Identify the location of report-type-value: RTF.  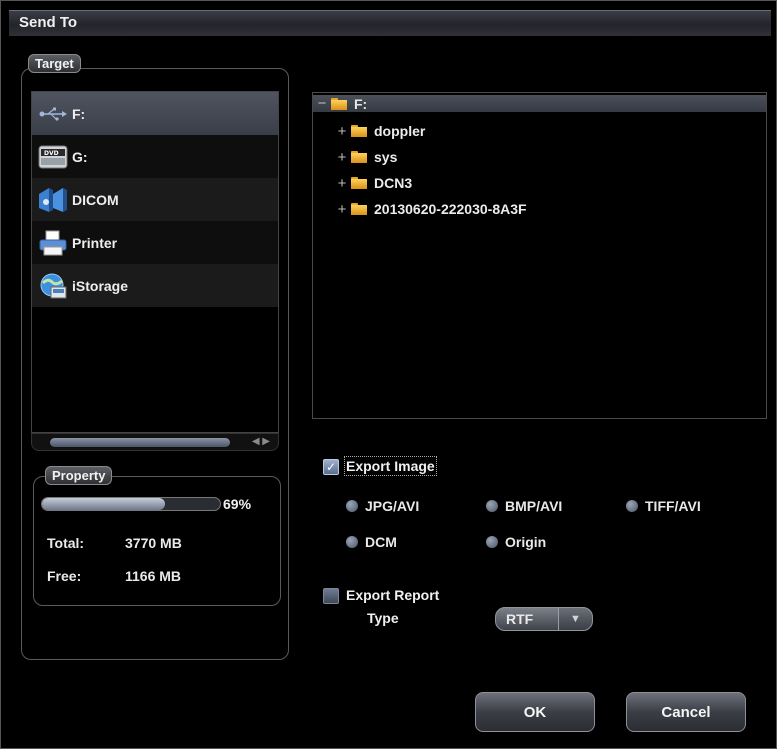
(520, 619).